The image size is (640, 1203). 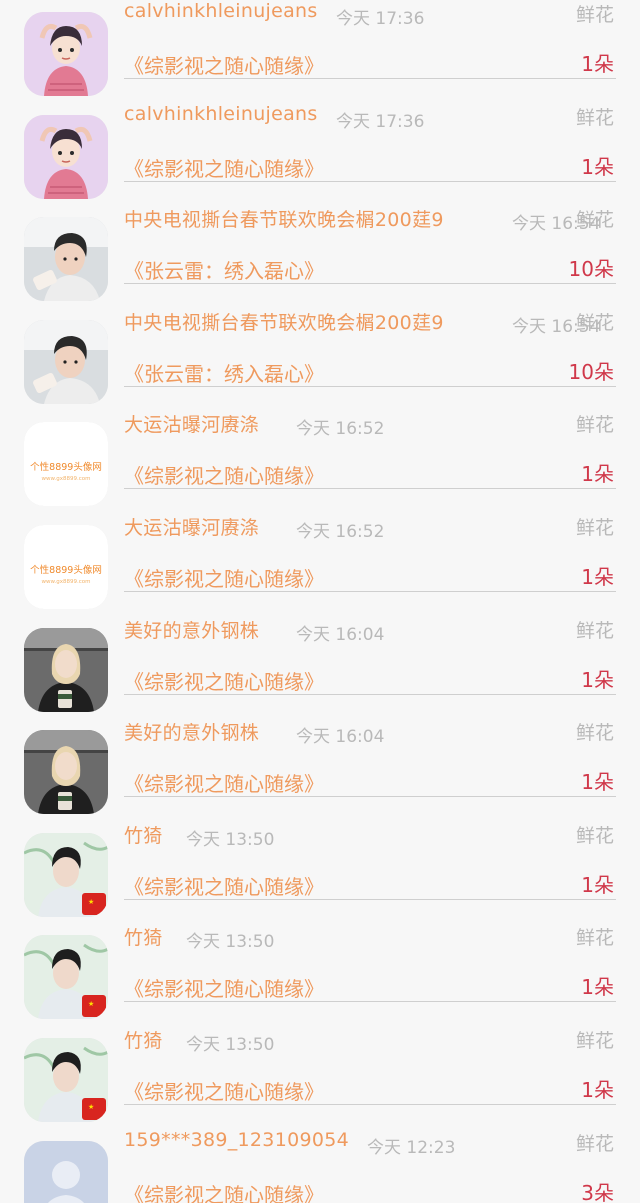 What do you see at coordinates (597, 1191) in the screenshot?
I see `gift-count: 3朵` at bounding box center [597, 1191].